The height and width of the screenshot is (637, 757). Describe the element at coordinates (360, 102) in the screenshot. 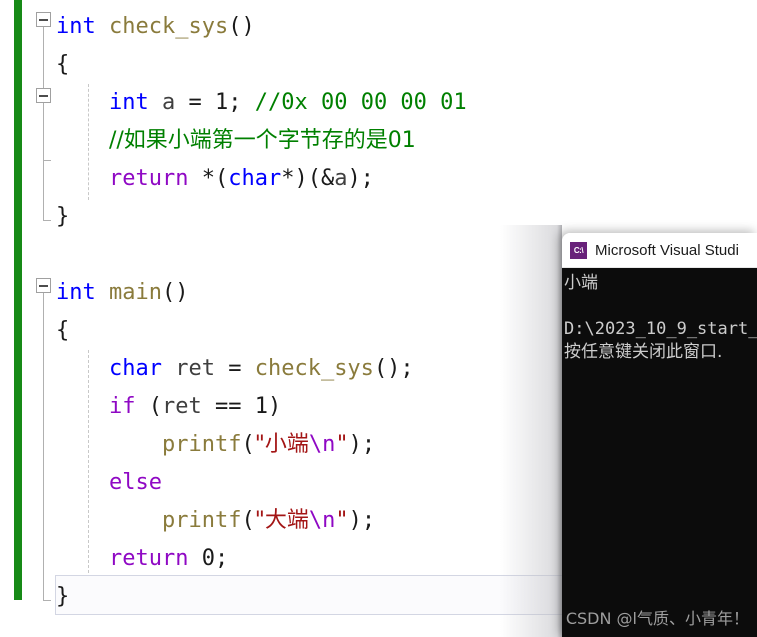

I see `code-token: //0x 00 00 00 01` at that location.